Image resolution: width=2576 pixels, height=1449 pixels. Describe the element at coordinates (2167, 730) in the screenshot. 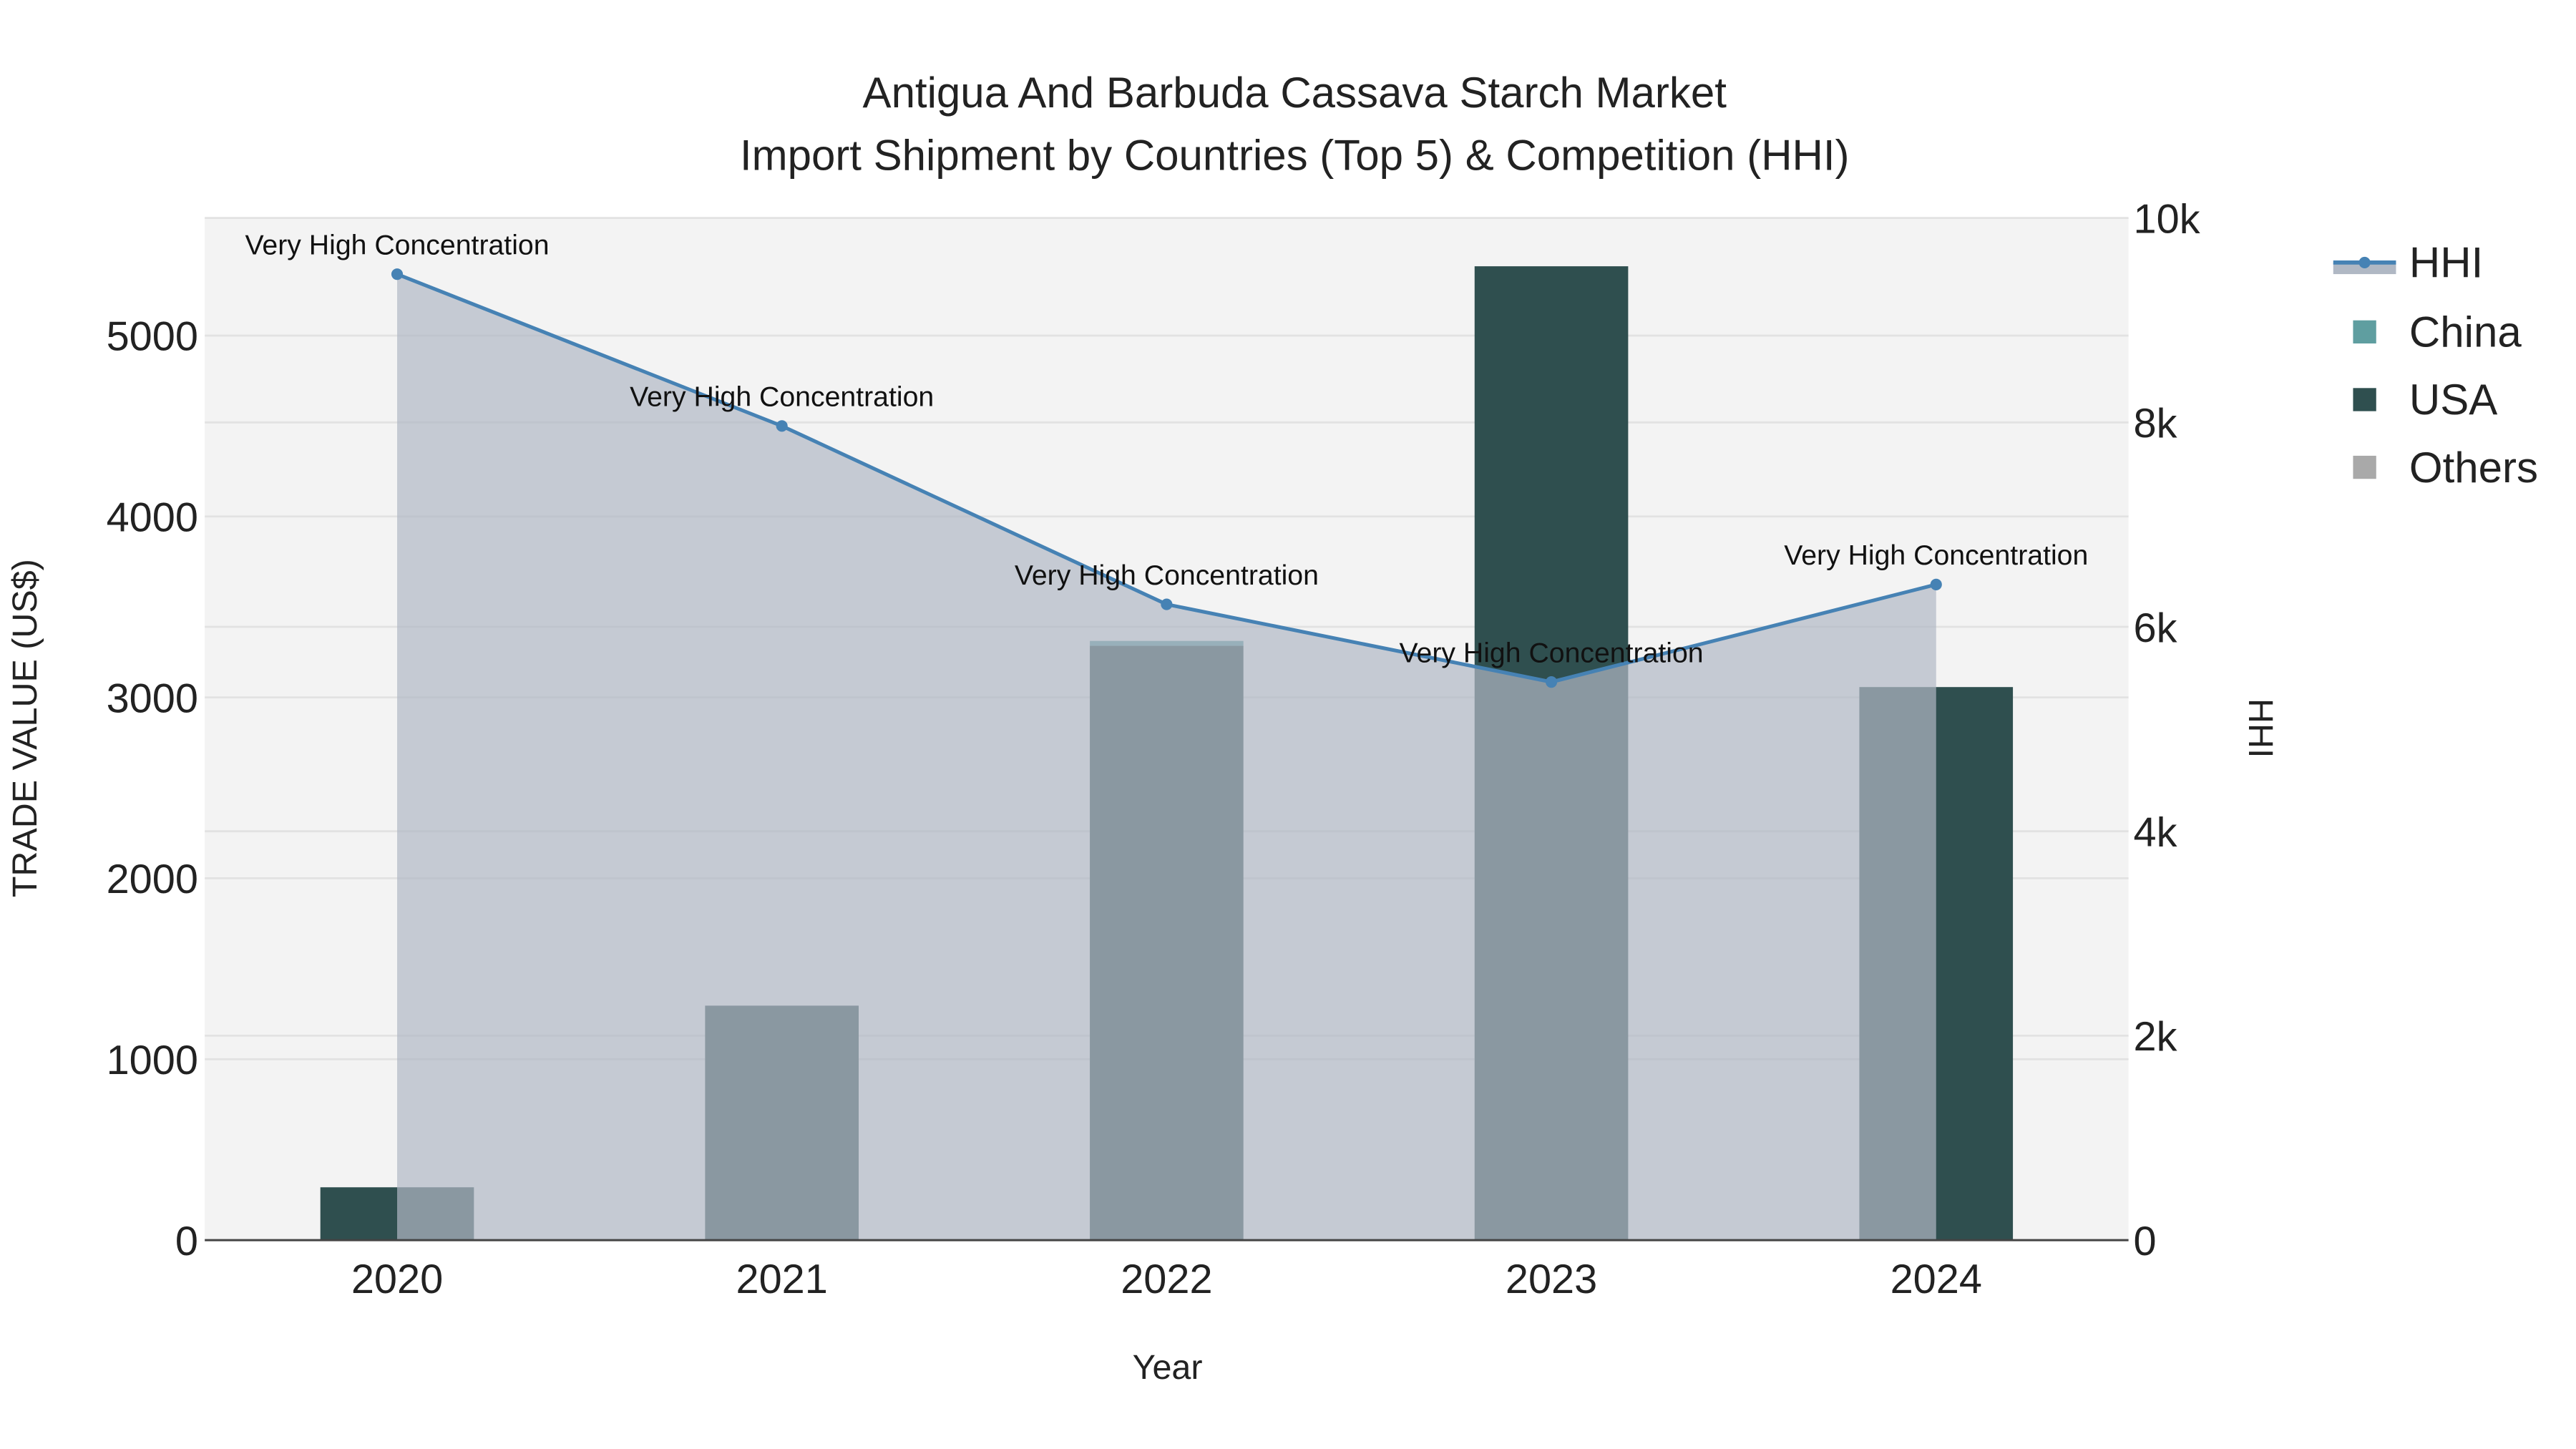

I see `y2-axis-ticks: 0 2k 4k 6k 8k 10k` at that location.